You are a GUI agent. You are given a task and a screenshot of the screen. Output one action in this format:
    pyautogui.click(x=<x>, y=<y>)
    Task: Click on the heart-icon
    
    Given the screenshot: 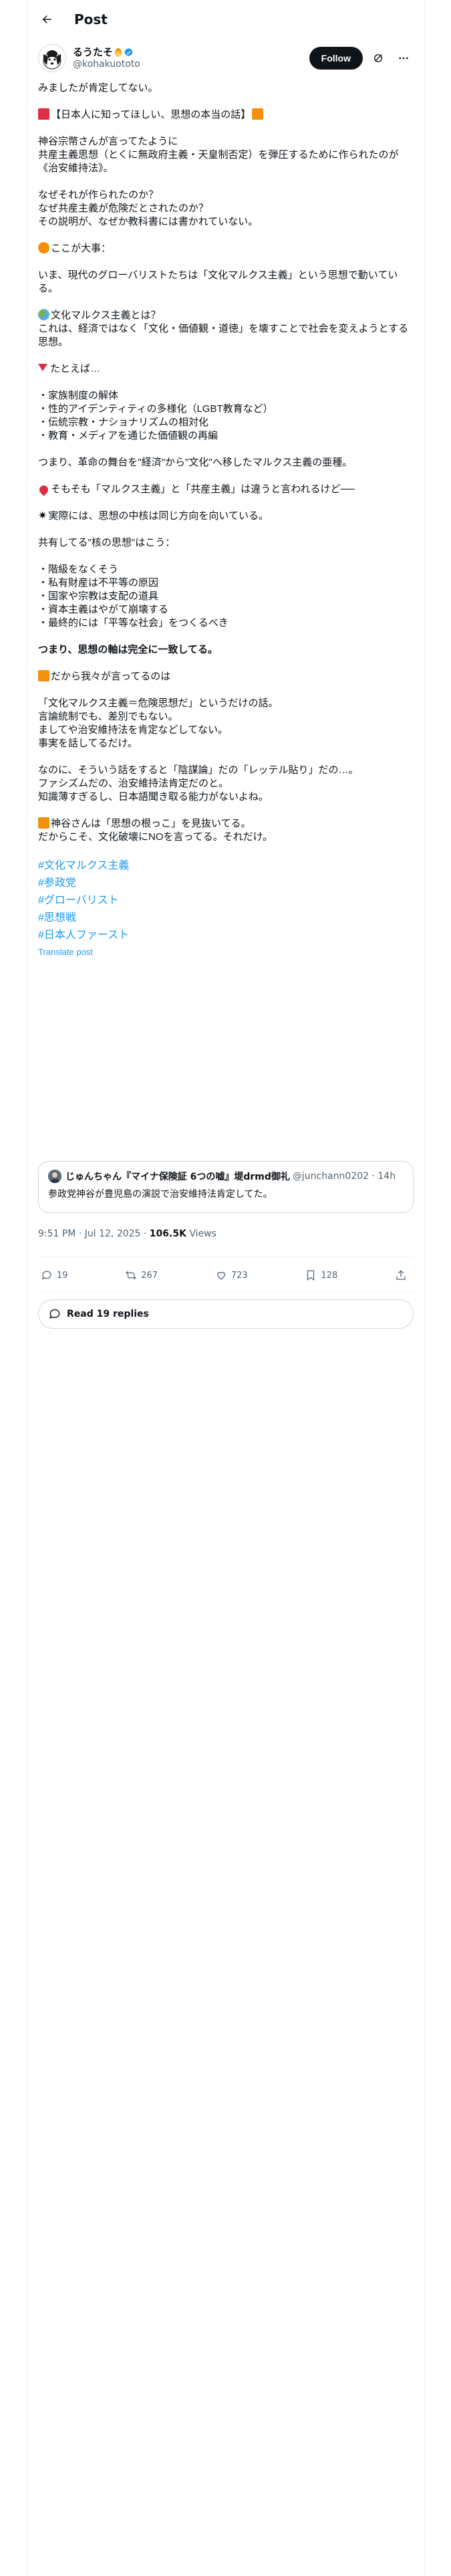 What is the action you would take?
    pyautogui.click(x=220, y=1275)
    